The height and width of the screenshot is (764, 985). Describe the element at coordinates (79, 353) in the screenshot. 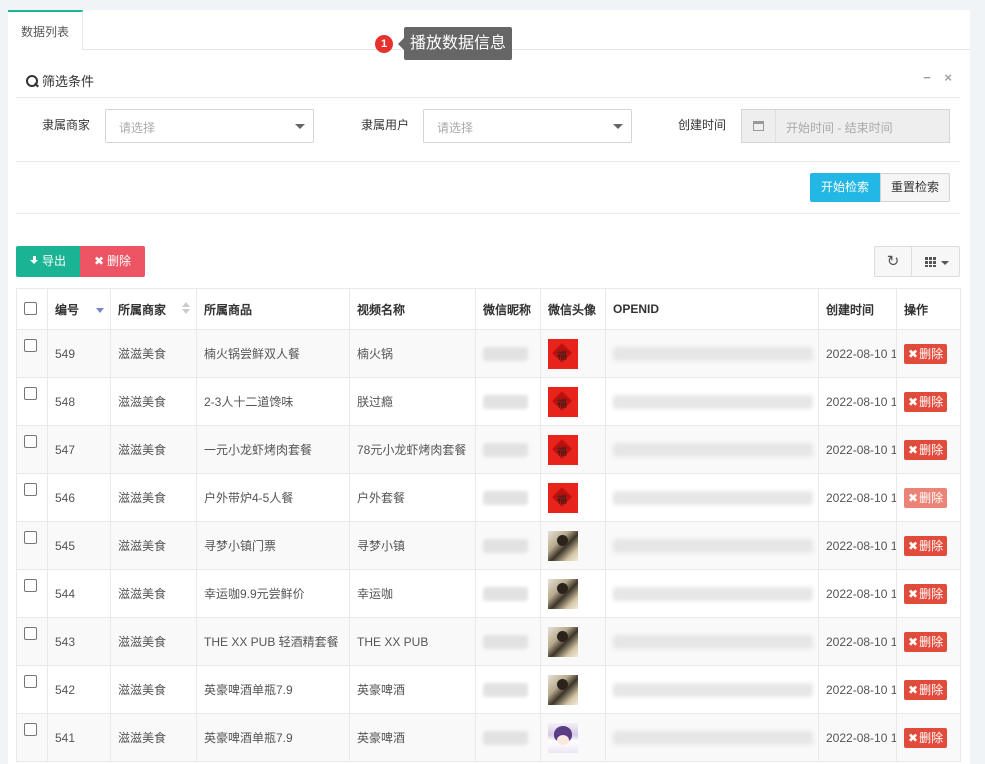

I see `cell-id: 549` at that location.